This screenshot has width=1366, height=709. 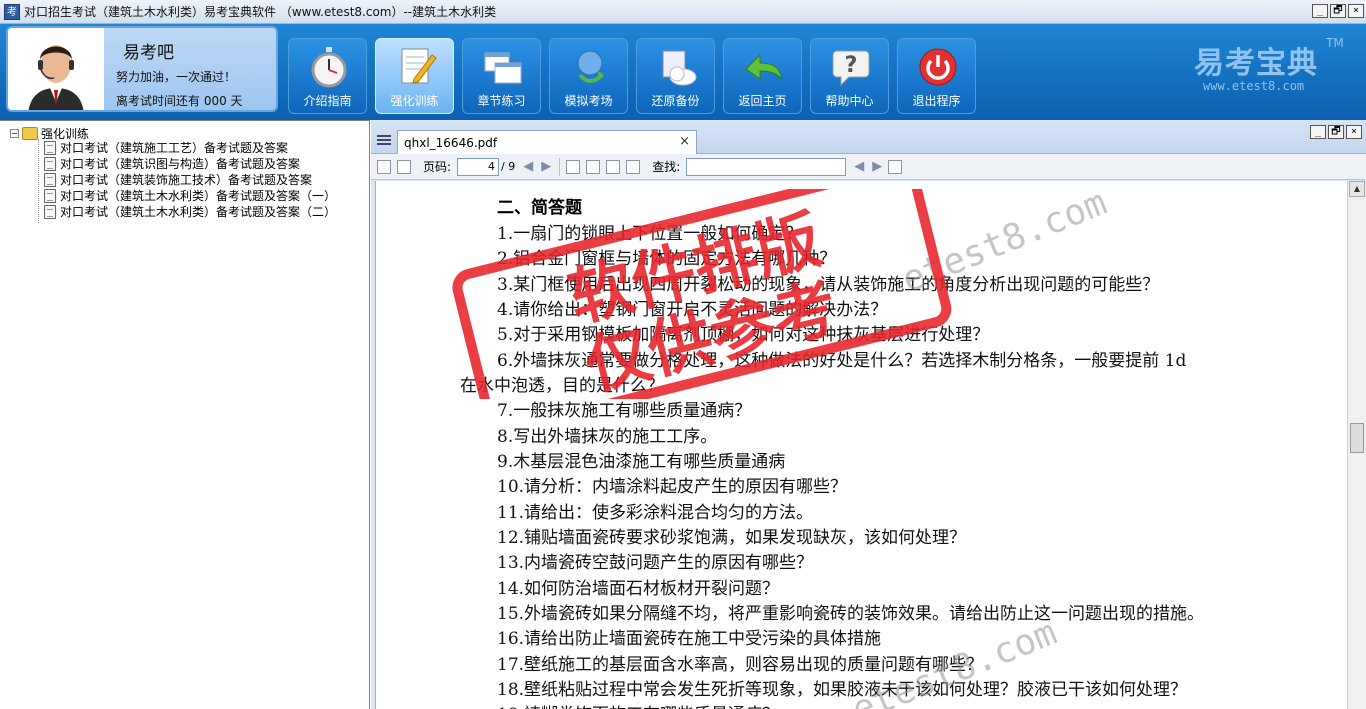 I want to click on doc-minimize-button: _, so click(x=1318, y=132).